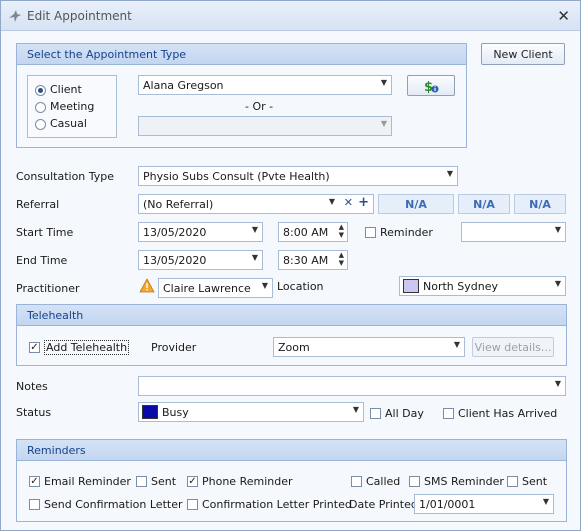 The height and width of the screenshot is (531, 581). What do you see at coordinates (523, 54) in the screenshot?
I see `new-client-button: New Client` at bounding box center [523, 54].